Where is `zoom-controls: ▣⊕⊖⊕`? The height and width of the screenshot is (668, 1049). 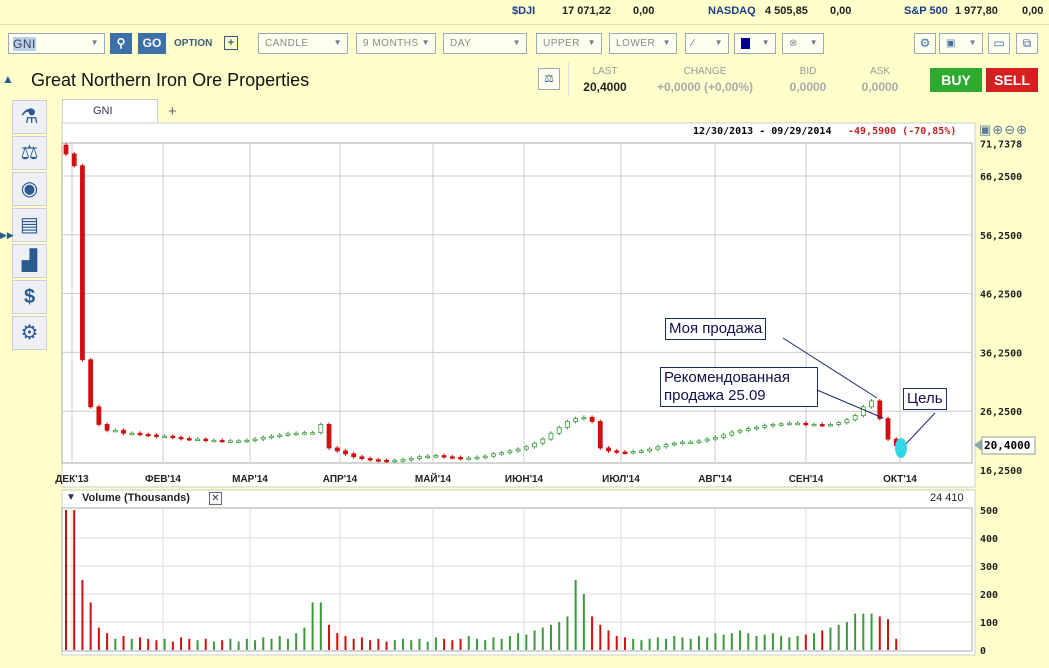 zoom-controls: ▣⊕⊖⊕ is located at coordinates (1003, 130).